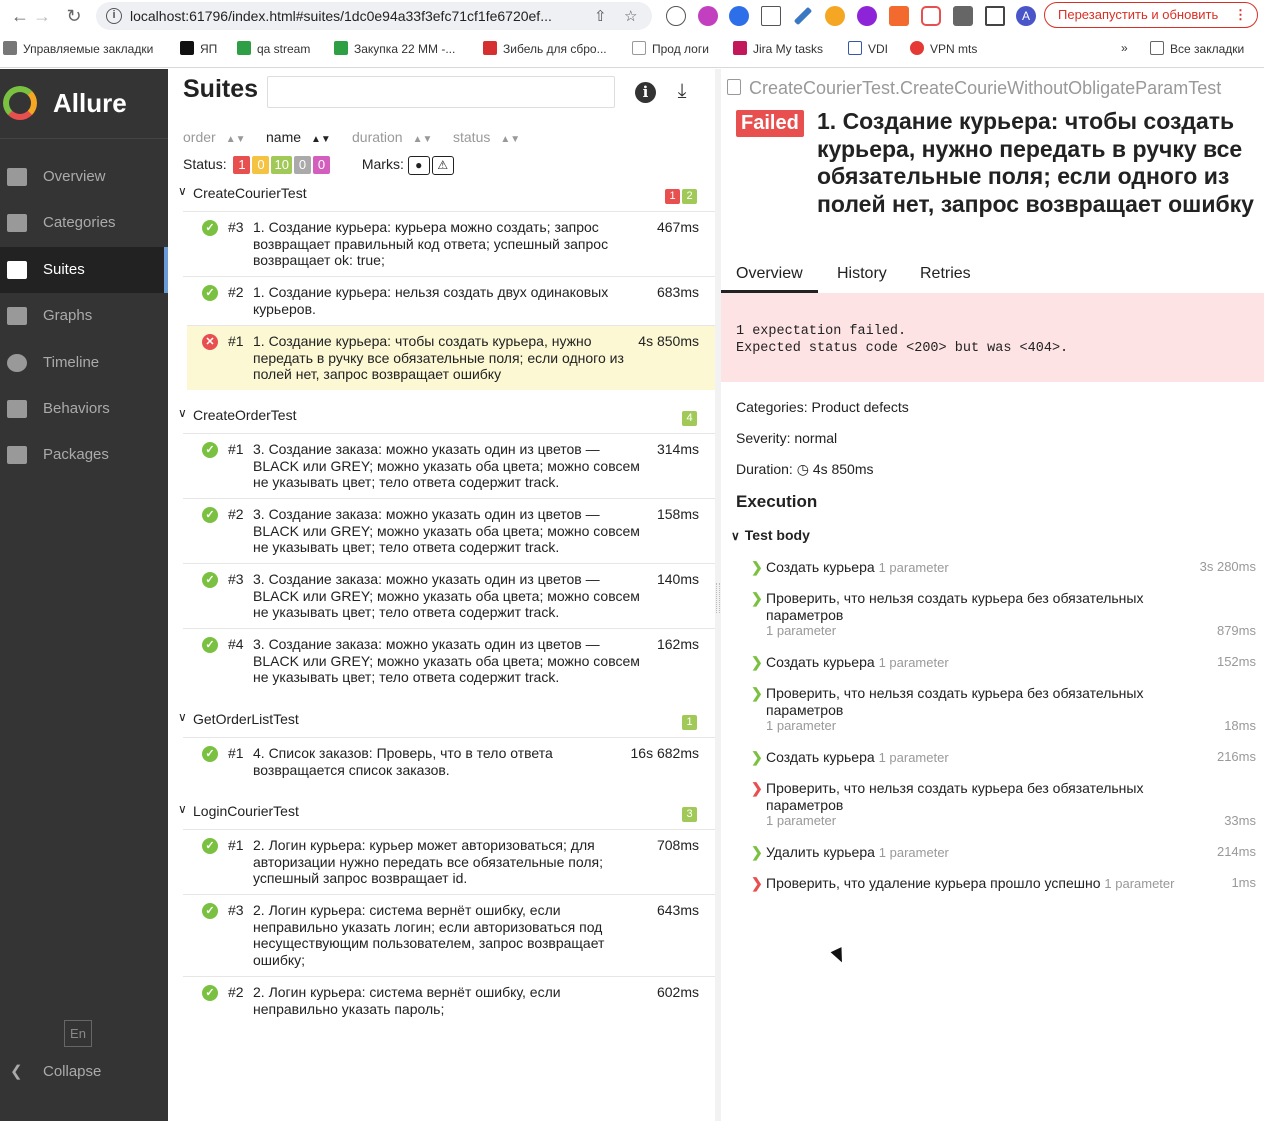  What do you see at coordinates (718, 598) in the screenshot?
I see `splitter-grip-icon` at bounding box center [718, 598].